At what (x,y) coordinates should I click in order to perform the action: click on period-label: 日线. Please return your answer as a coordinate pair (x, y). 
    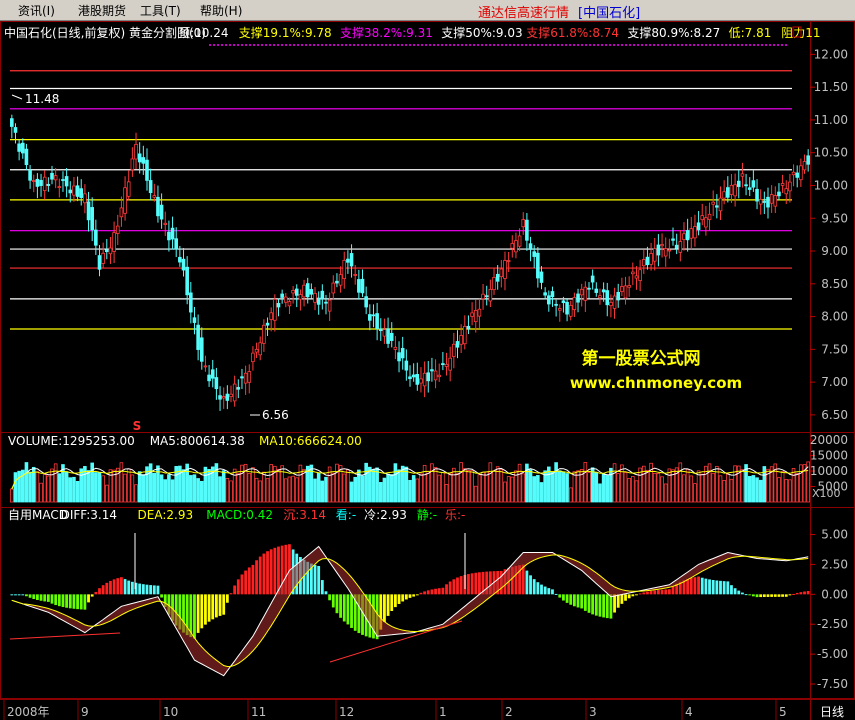
    Looking at the image, I should click on (832, 712).